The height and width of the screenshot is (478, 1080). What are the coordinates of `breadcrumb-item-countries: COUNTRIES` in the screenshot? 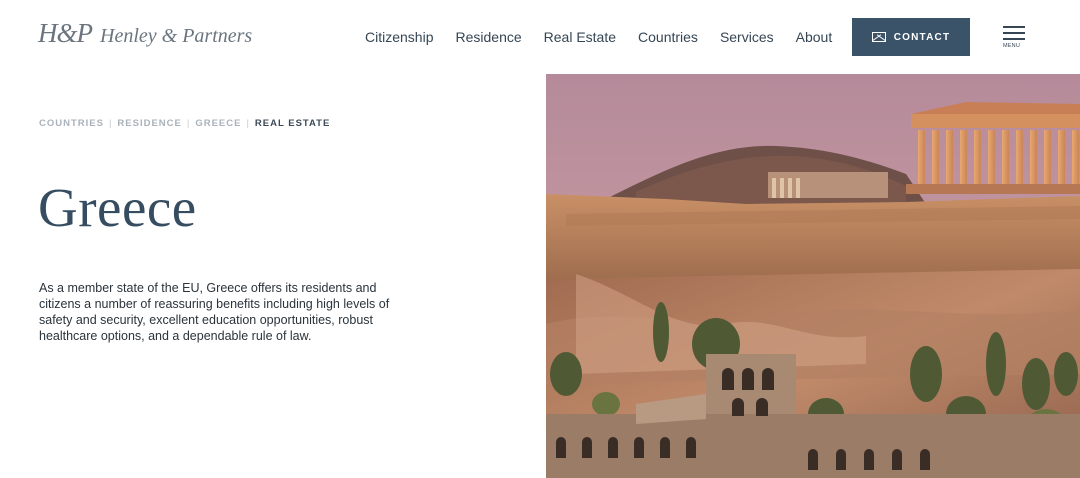 It's located at (71, 123).